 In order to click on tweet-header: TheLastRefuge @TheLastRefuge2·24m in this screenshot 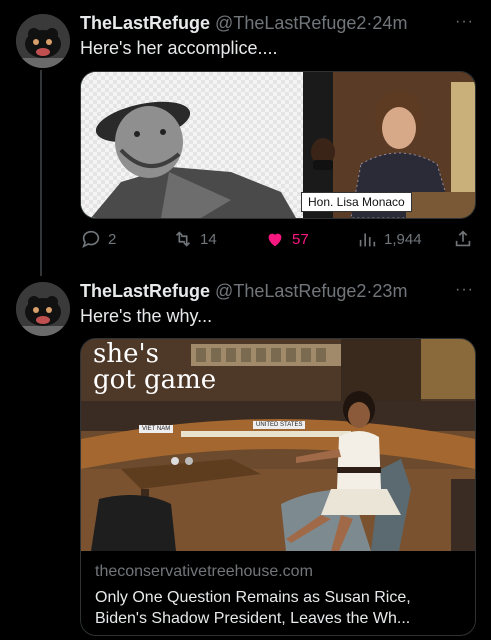, I will do `click(243, 23)`.